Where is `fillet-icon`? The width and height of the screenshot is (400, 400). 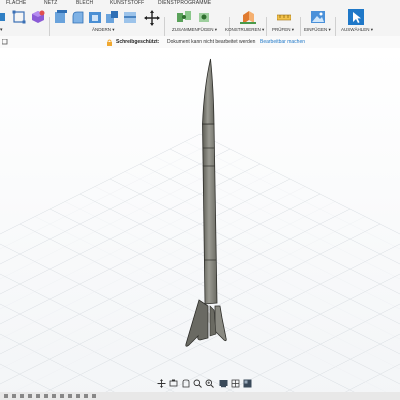 fillet-icon is located at coordinates (78, 17).